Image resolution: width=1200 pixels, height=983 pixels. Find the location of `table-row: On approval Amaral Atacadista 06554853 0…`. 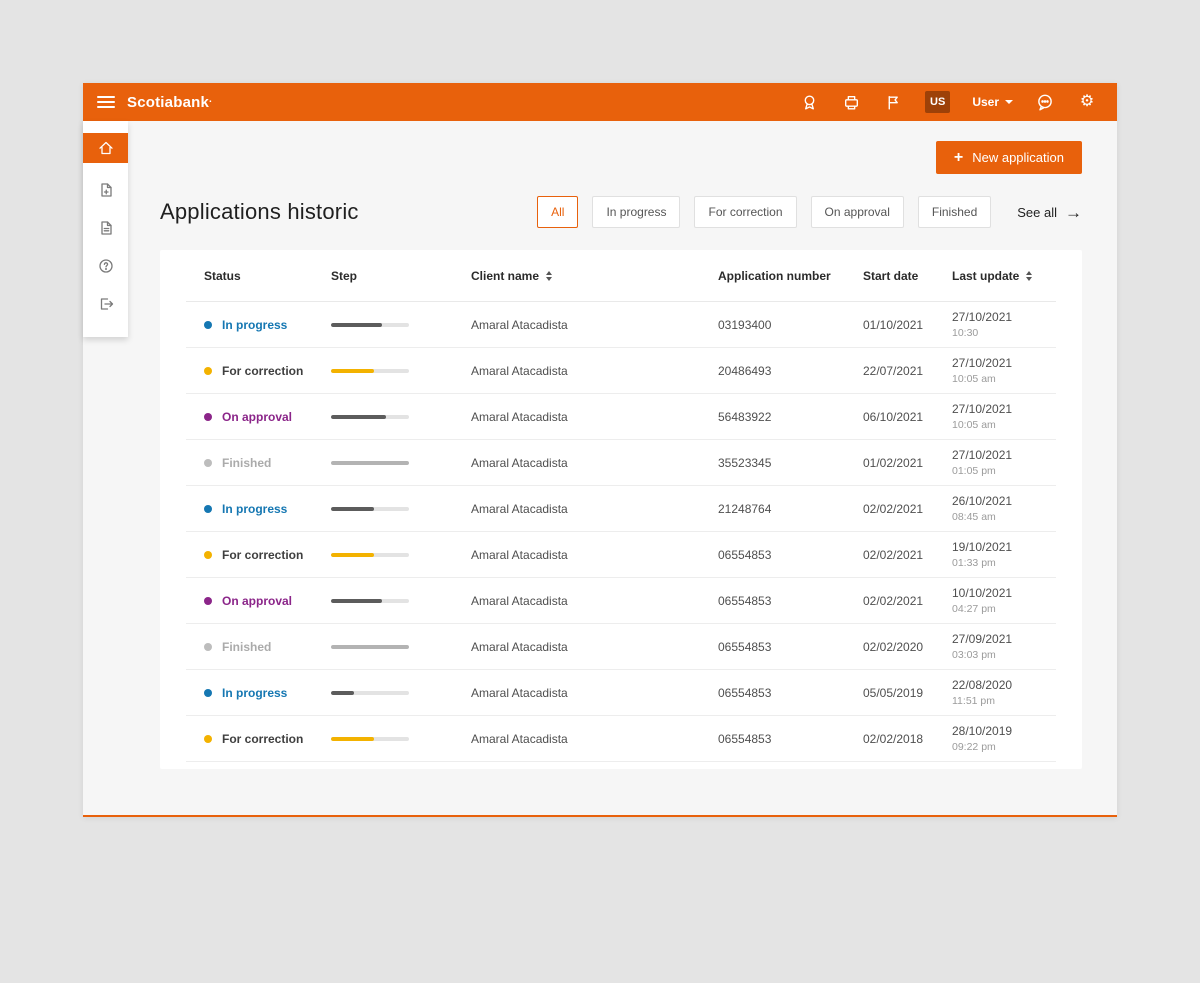

table-row: On approval Amaral Atacadista 06554853 0… is located at coordinates (621, 601).